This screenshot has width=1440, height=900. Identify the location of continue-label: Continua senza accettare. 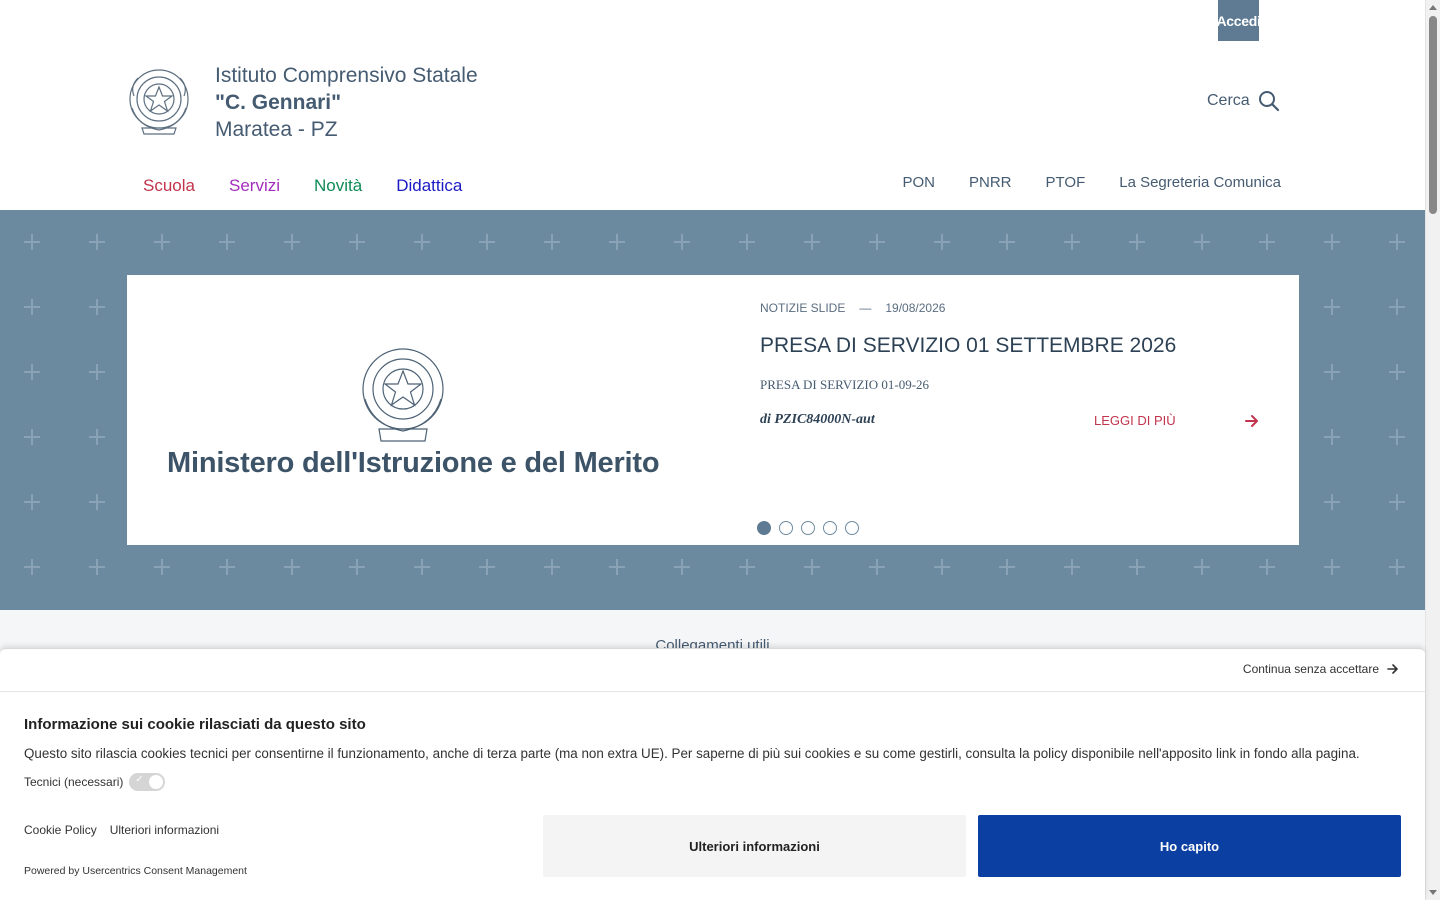
(1310, 669).